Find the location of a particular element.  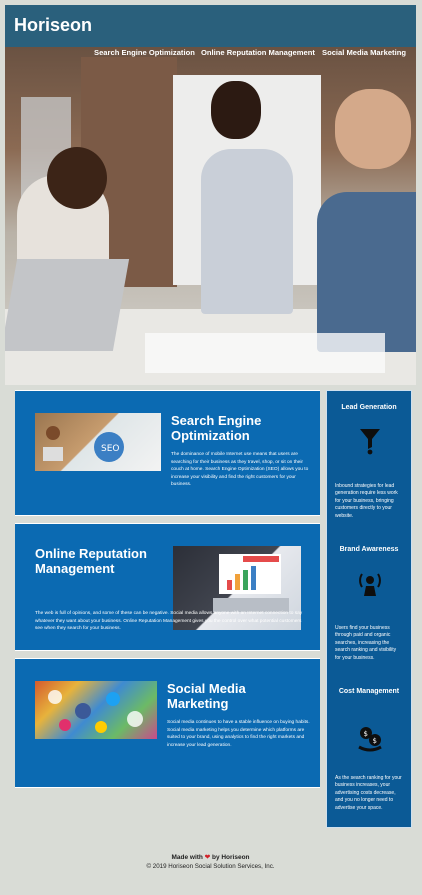

site-header: Horiseon is located at coordinates (210, 26).